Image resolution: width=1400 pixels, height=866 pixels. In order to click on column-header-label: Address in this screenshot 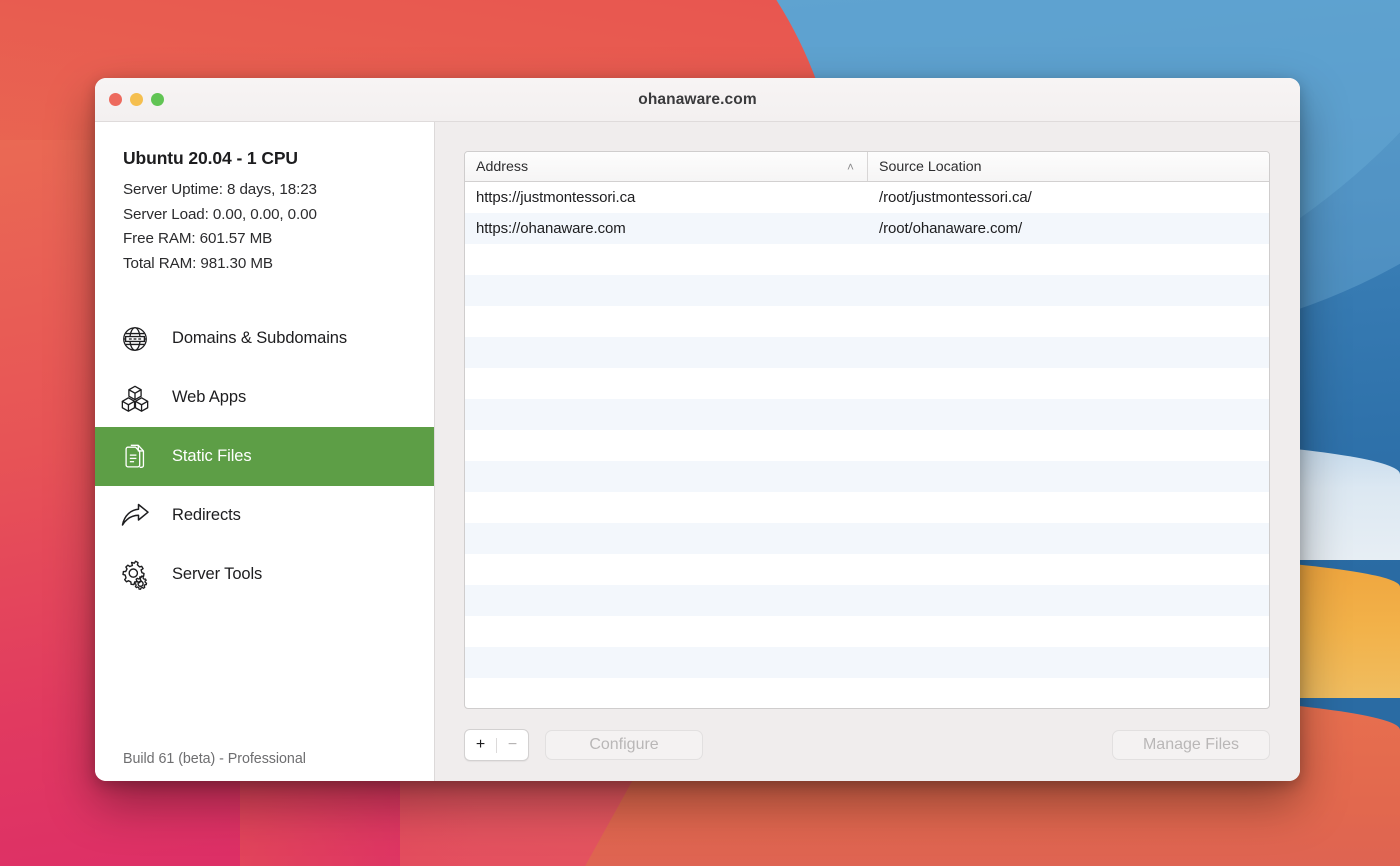, I will do `click(502, 166)`.